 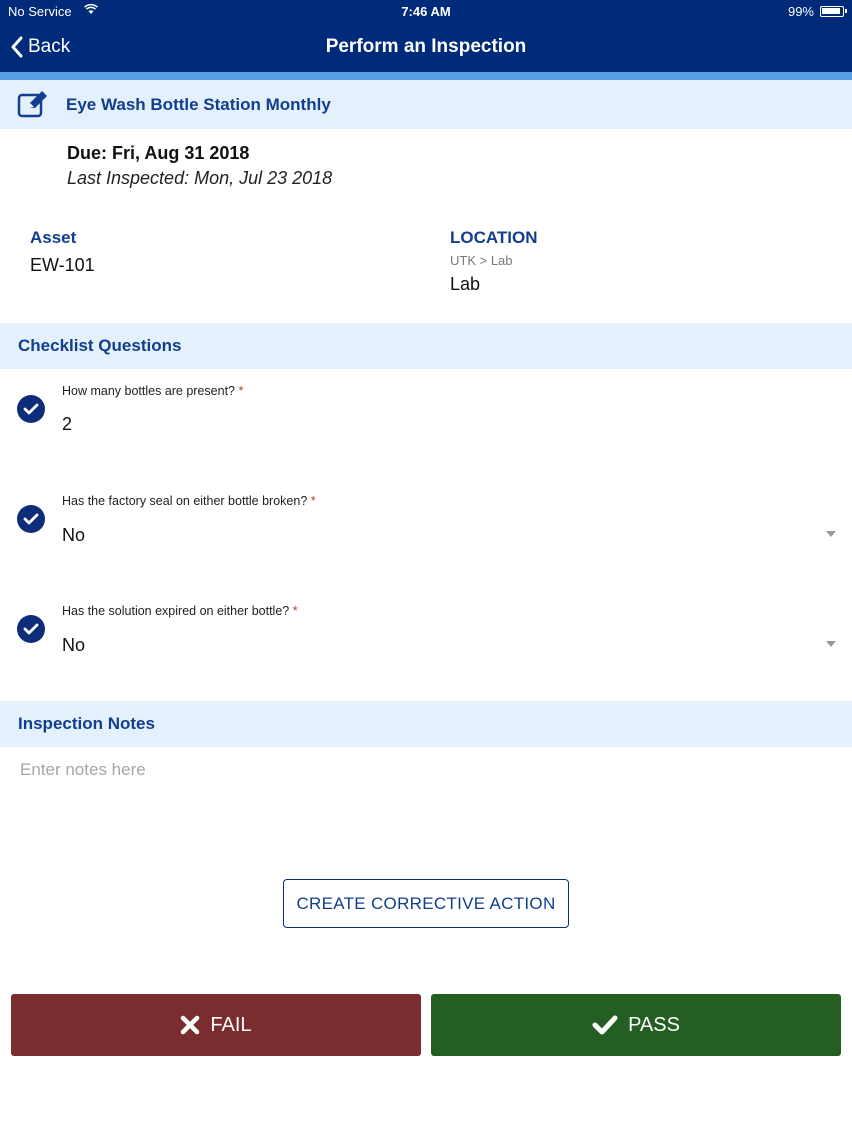 I want to click on page-title: Perform an Inspection, so click(x=426, y=46).